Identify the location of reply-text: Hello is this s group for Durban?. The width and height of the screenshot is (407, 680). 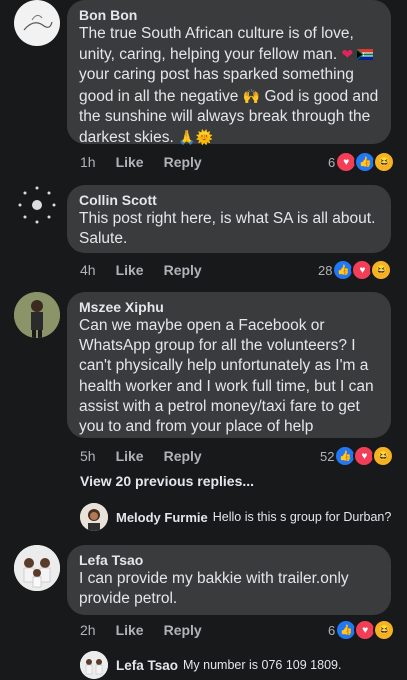
(302, 517).